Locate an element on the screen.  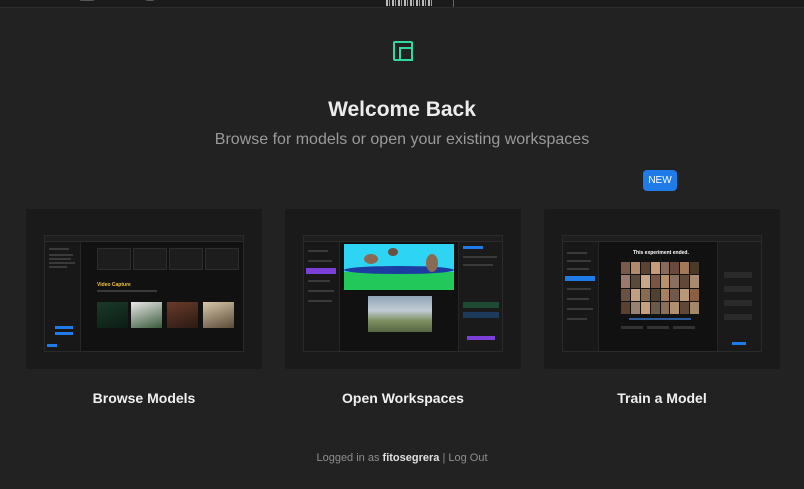
browse-models-preview: Video Capture is located at coordinates (144, 293).